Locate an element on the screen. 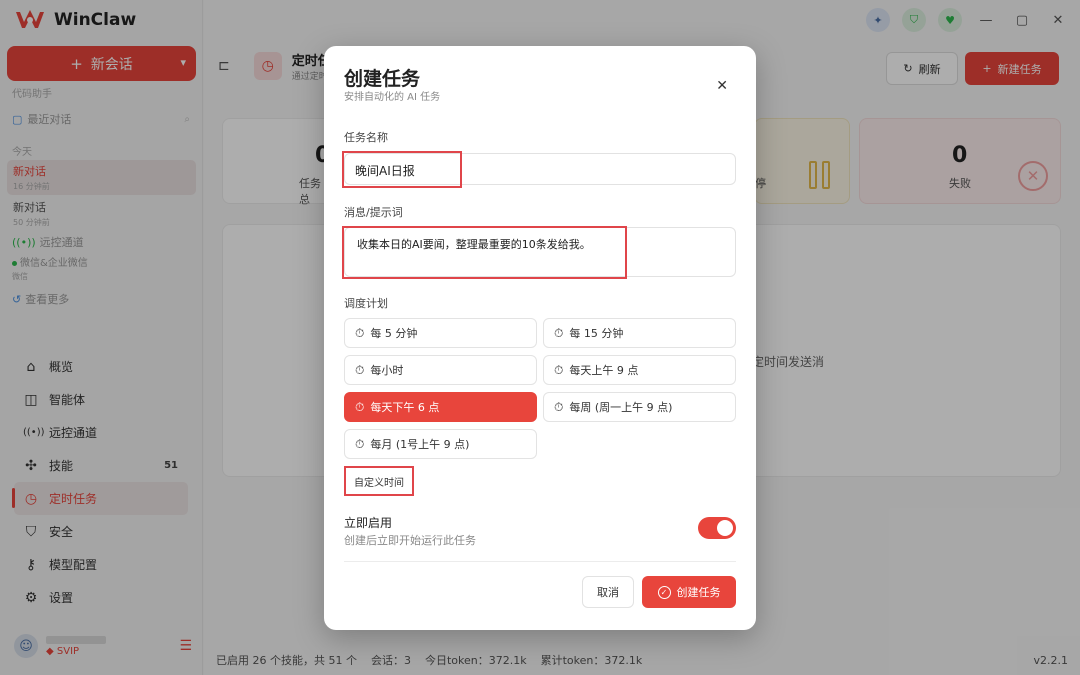 This screenshot has height=675, width=1080. schedule-option-label: 每小时 is located at coordinates (387, 370).